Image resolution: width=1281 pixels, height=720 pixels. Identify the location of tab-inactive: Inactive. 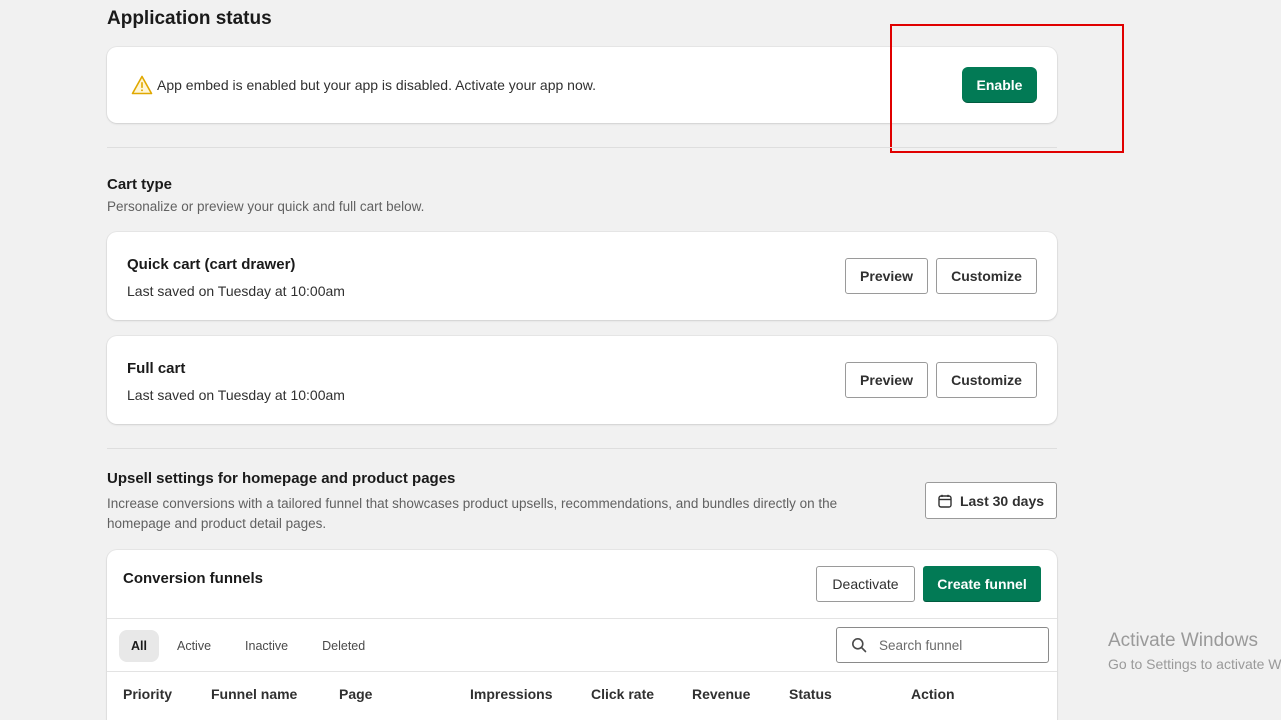
(266, 646).